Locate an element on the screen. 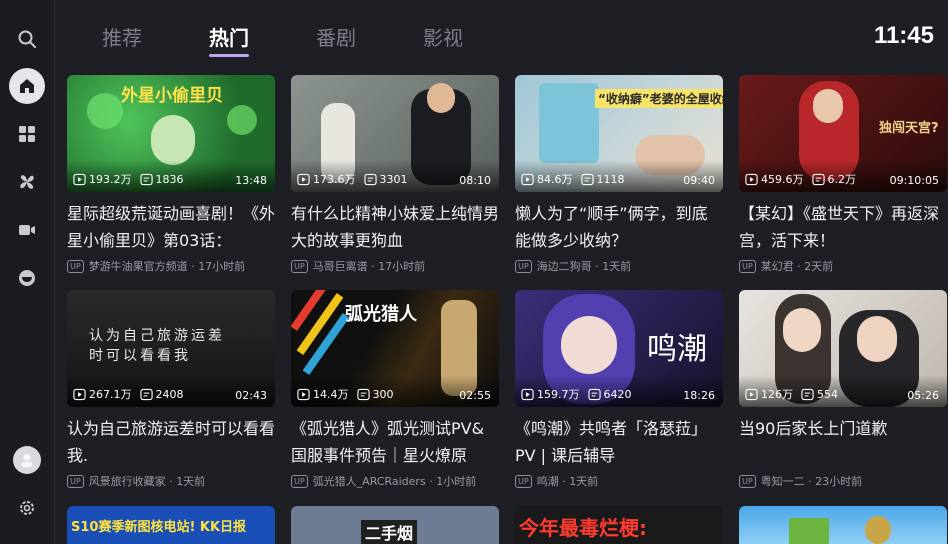  comment-count: 6.2万 is located at coordinates (842, 179).